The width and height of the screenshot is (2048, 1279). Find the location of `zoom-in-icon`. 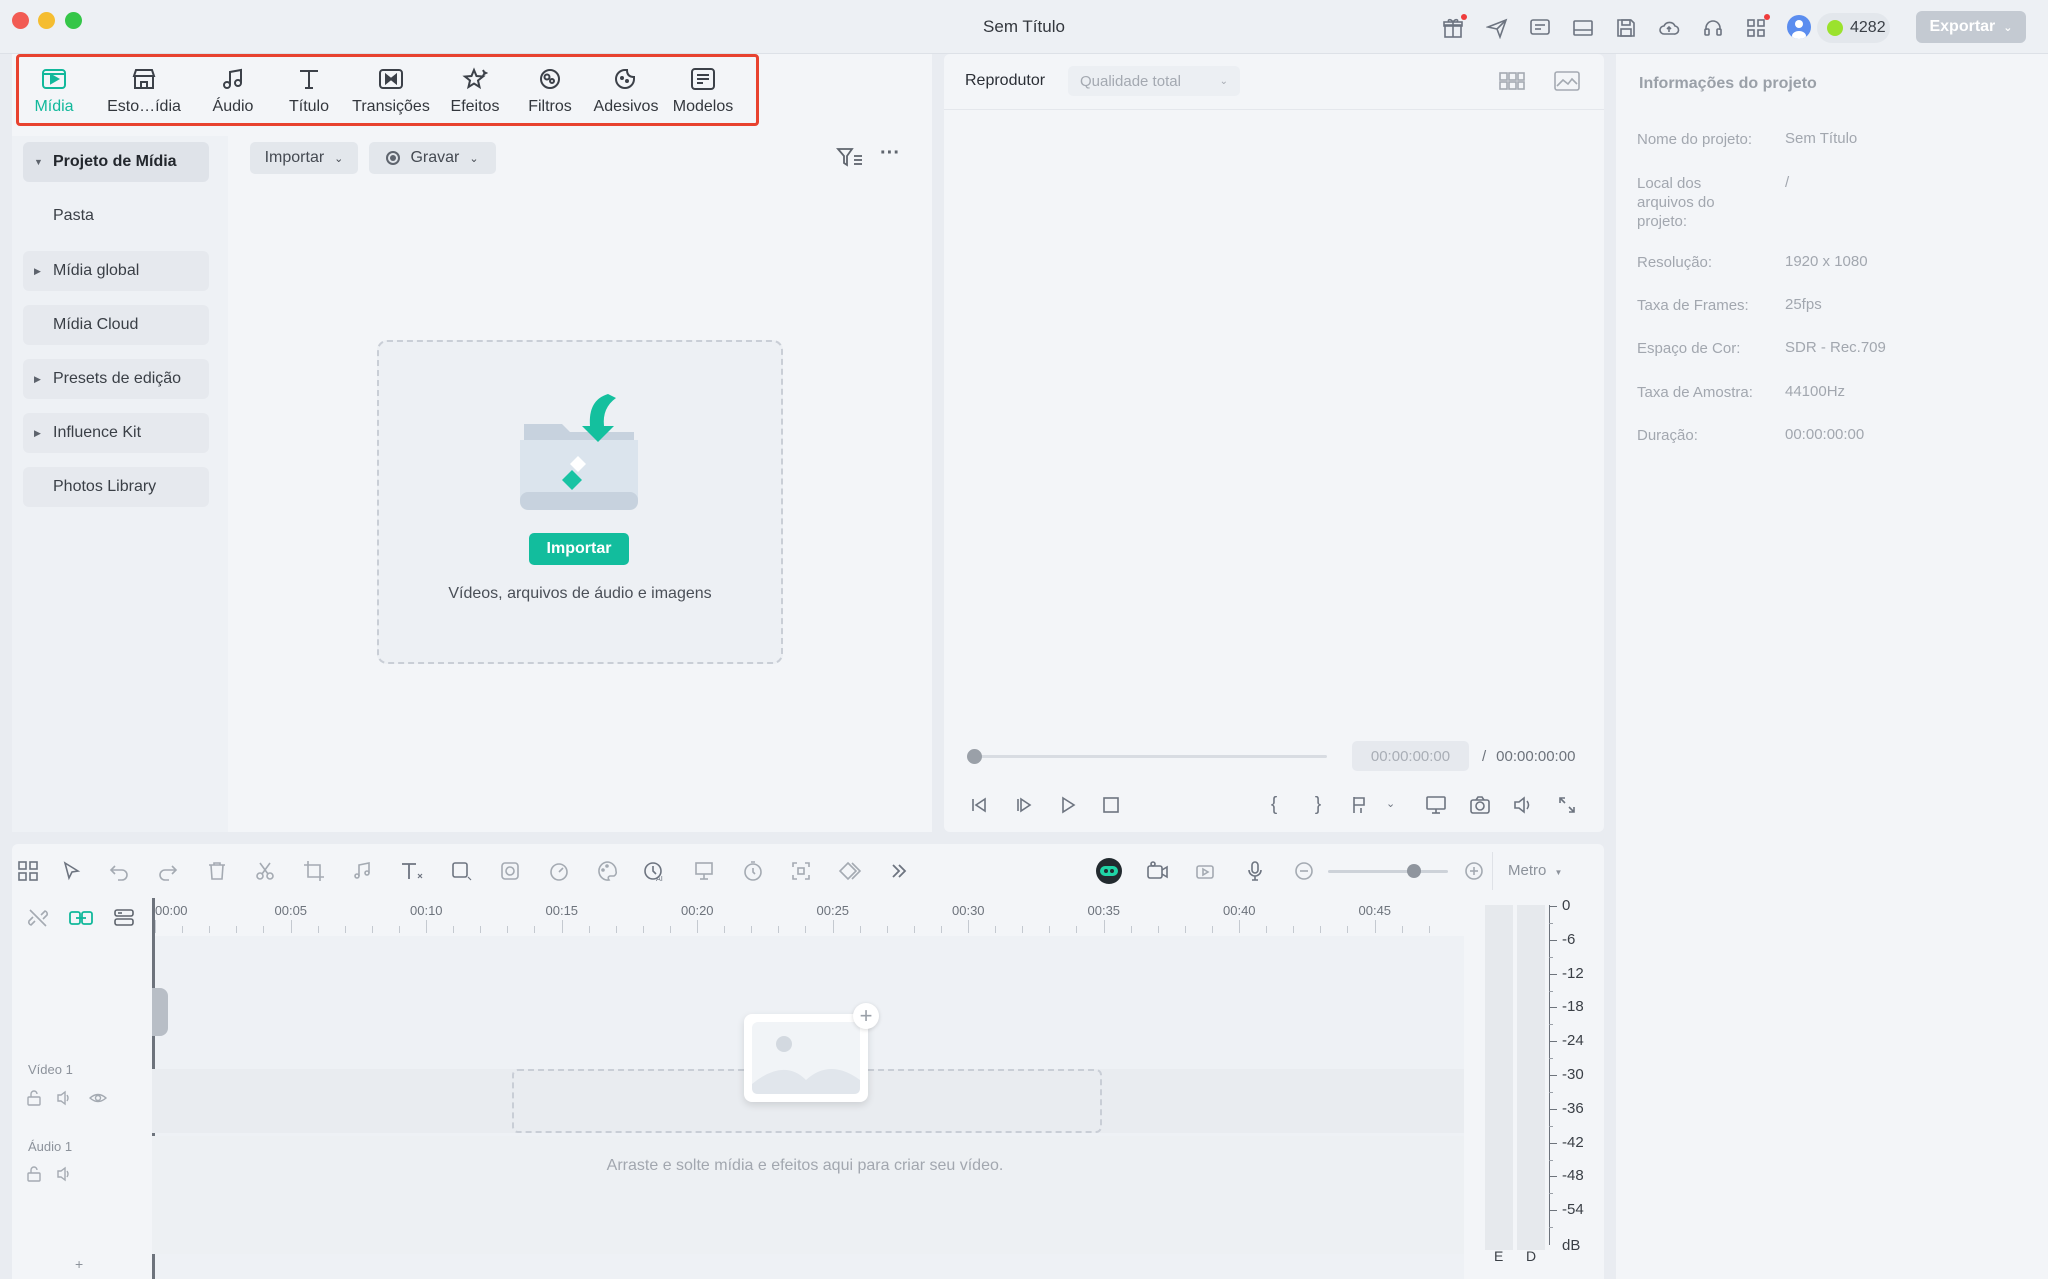

zoom-in-icon is located at coordinates (1474, 871).